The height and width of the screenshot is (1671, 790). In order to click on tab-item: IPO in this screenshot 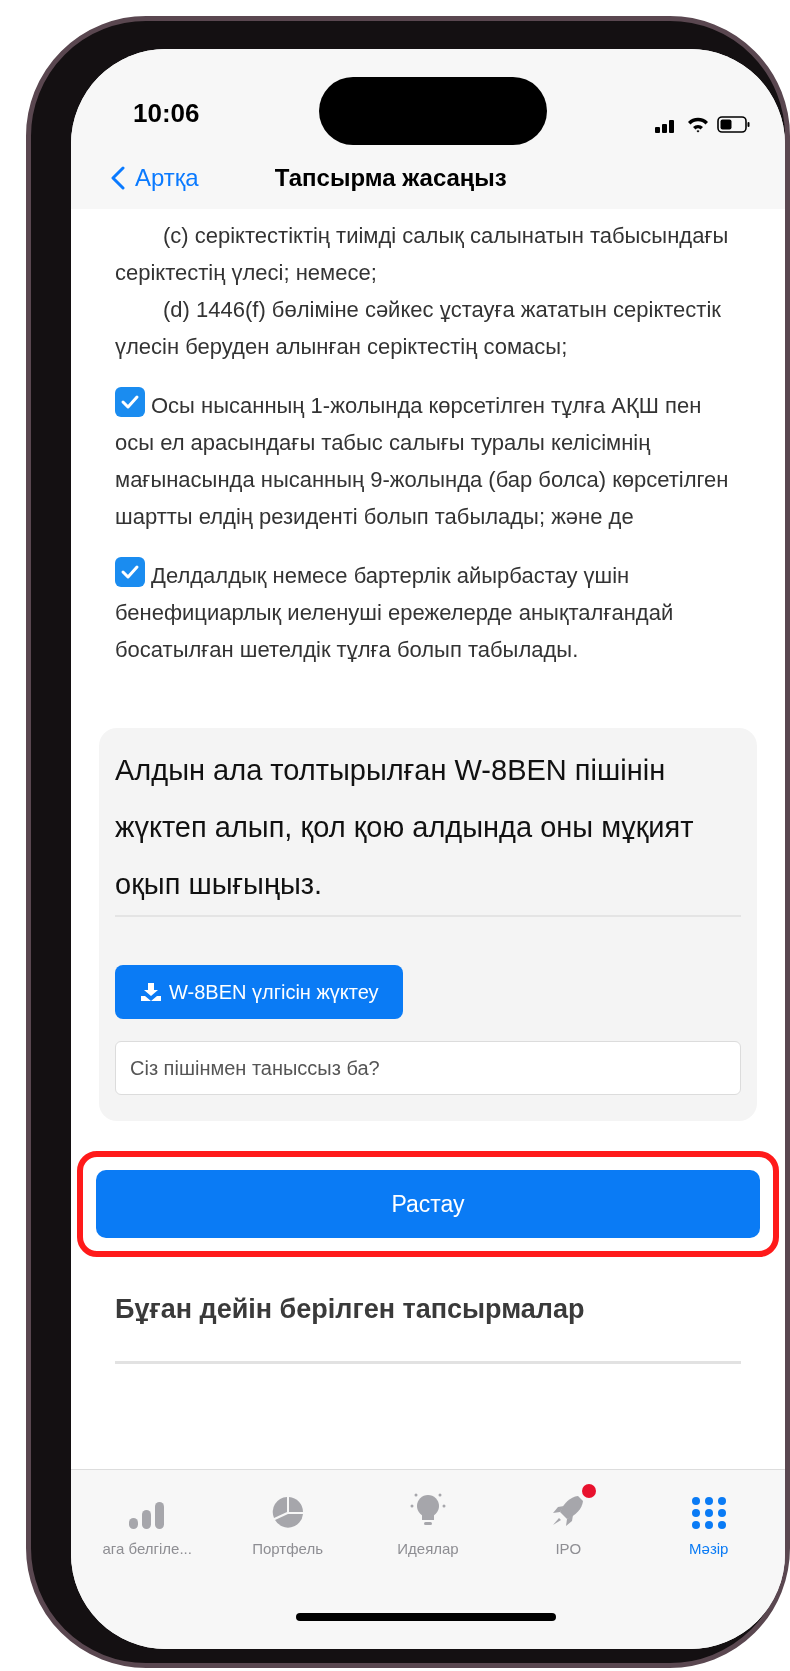, I will do `click(568, 1520)`.